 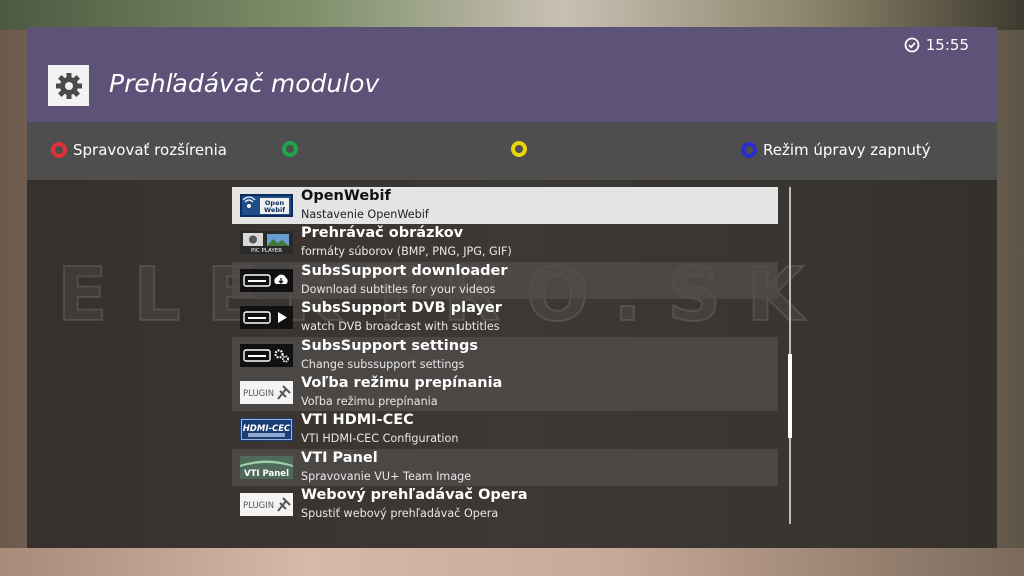 I want to click on background-bottom, so click(x=512, y=562).